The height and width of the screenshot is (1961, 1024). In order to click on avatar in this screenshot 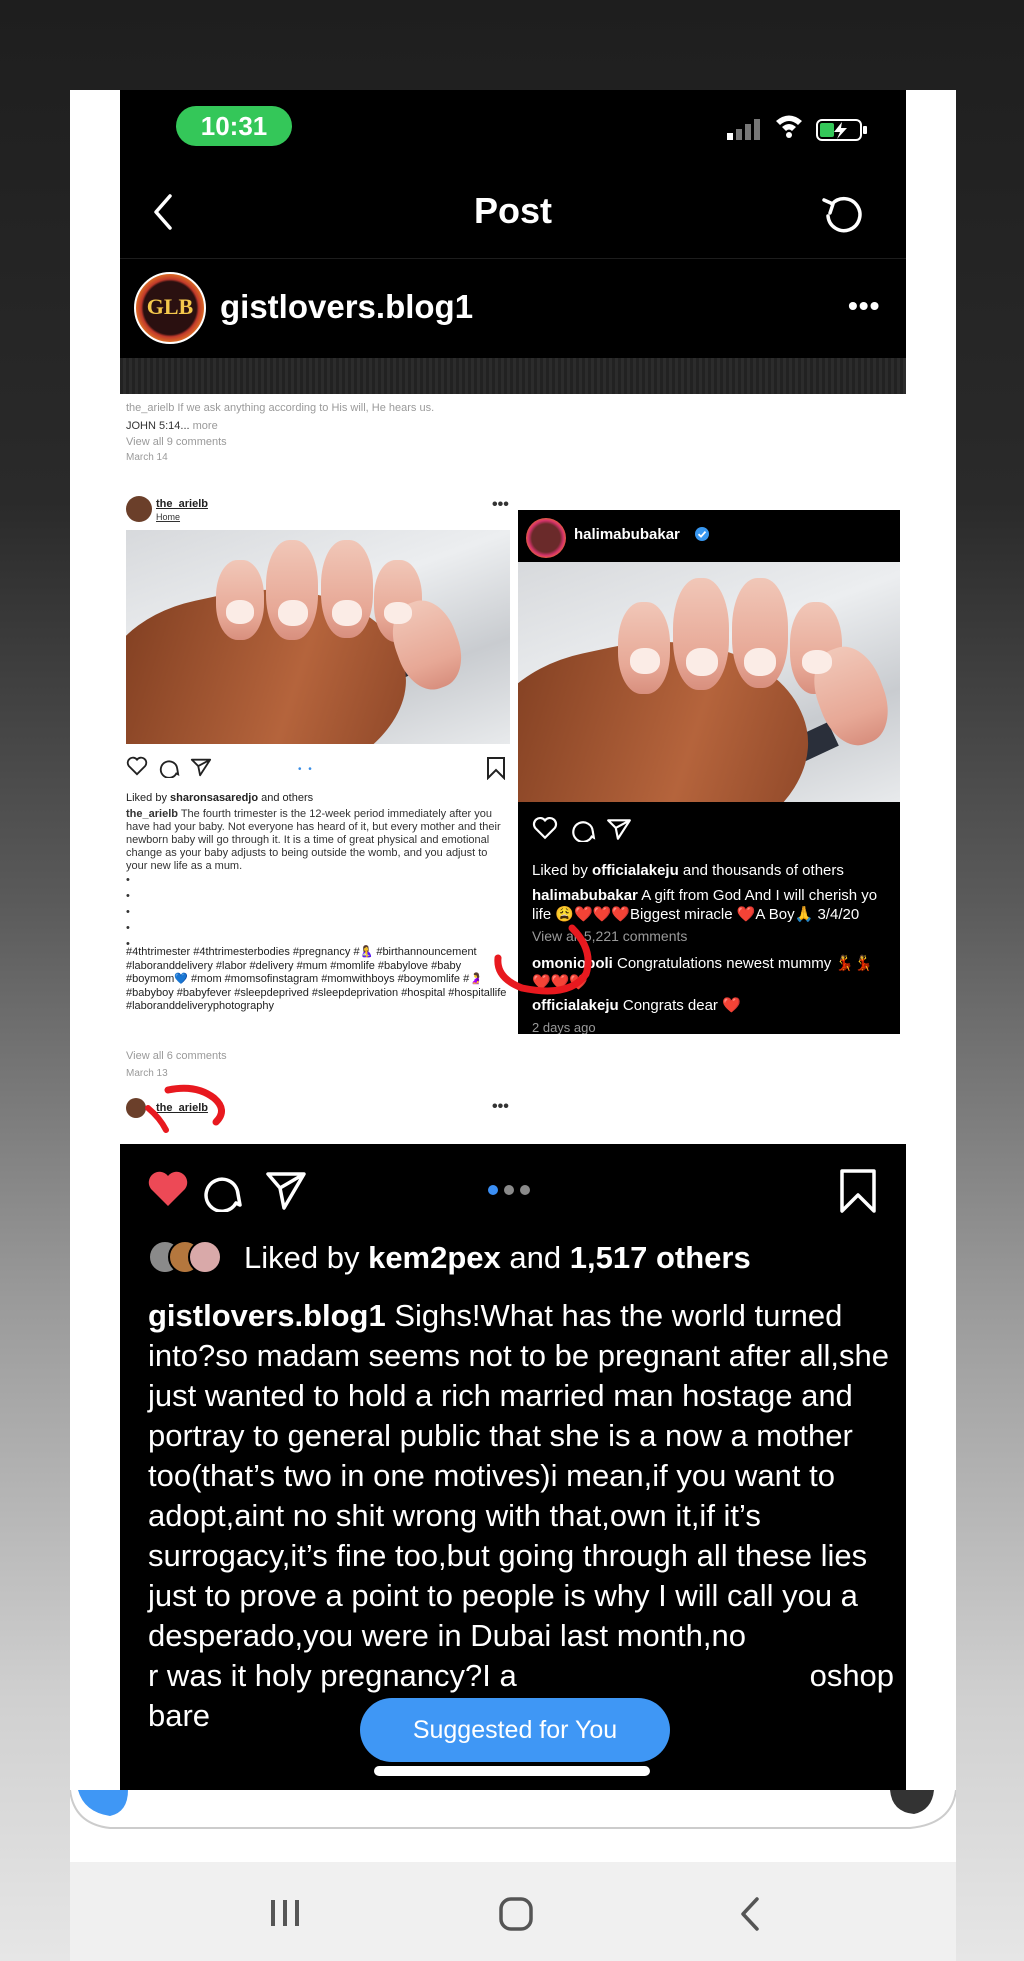, I will do `click(205, 1257)`.